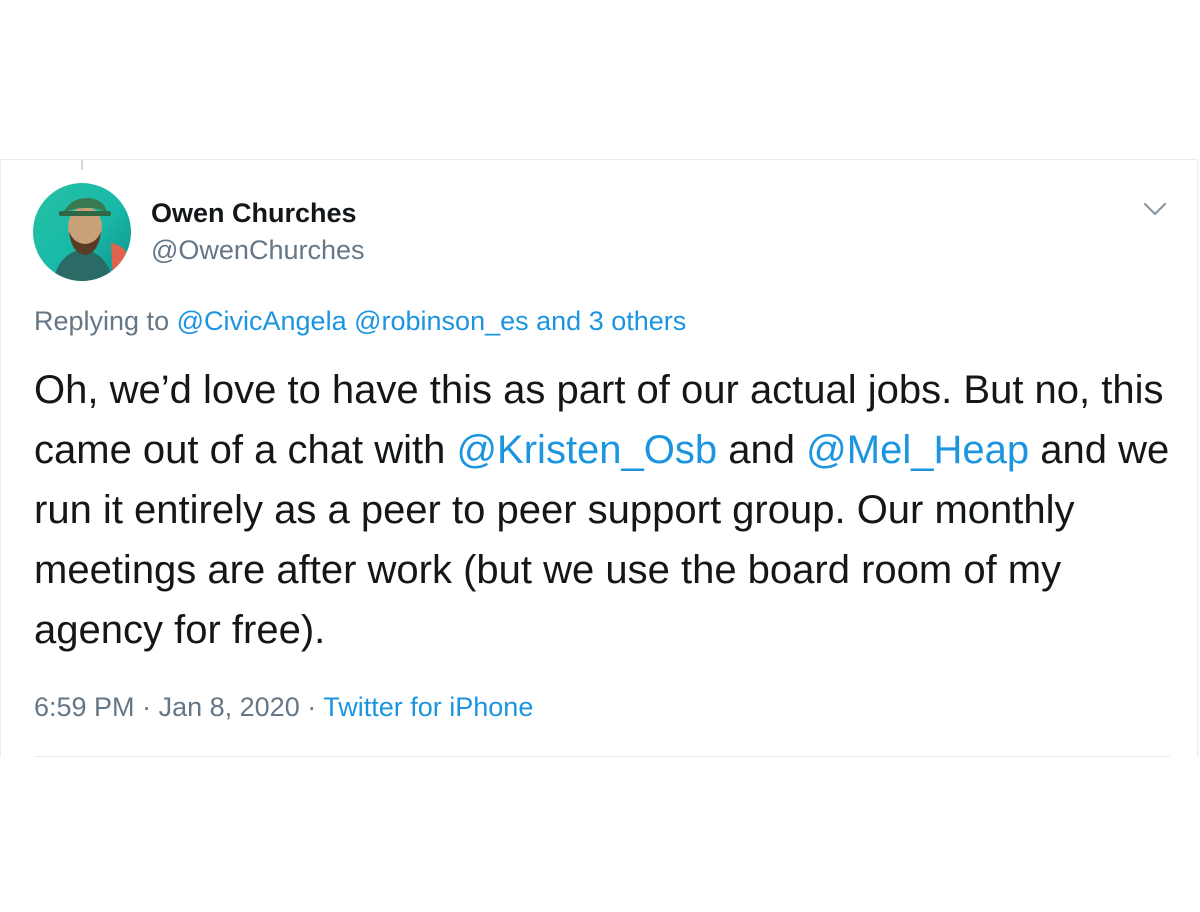 This screenshot has width=1200, height=912. I want to click on mention-link: @Mel_Heap, so click(917, 450).